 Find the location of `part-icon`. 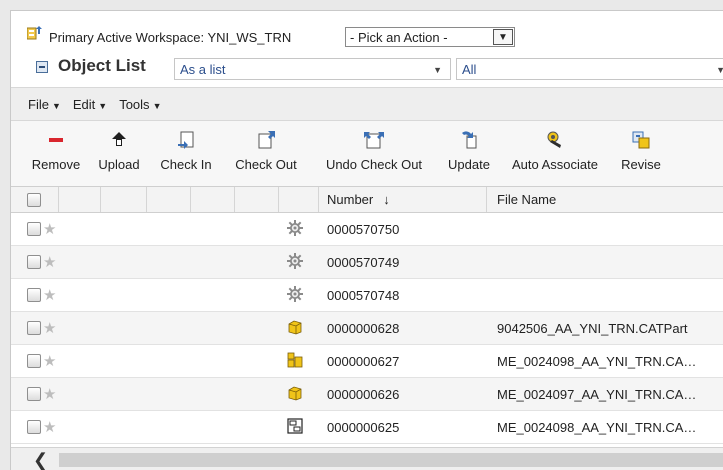

part-icon is located at coordinates (295, 328).